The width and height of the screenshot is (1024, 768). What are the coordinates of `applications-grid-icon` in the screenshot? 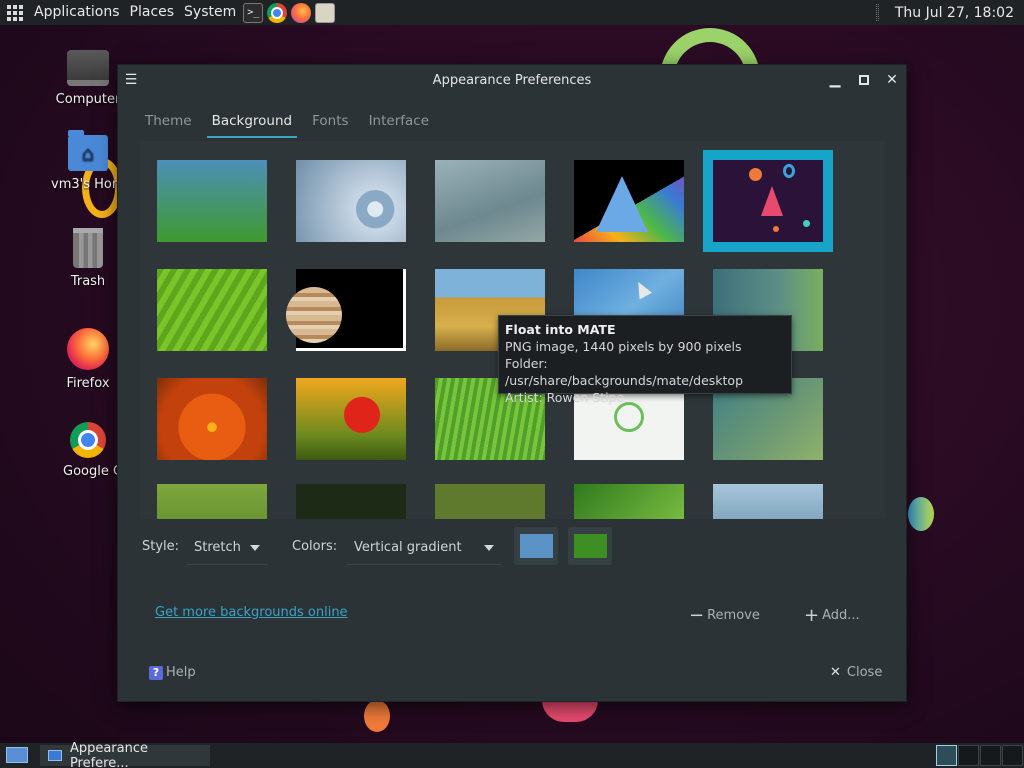 It's located at (15, 12).